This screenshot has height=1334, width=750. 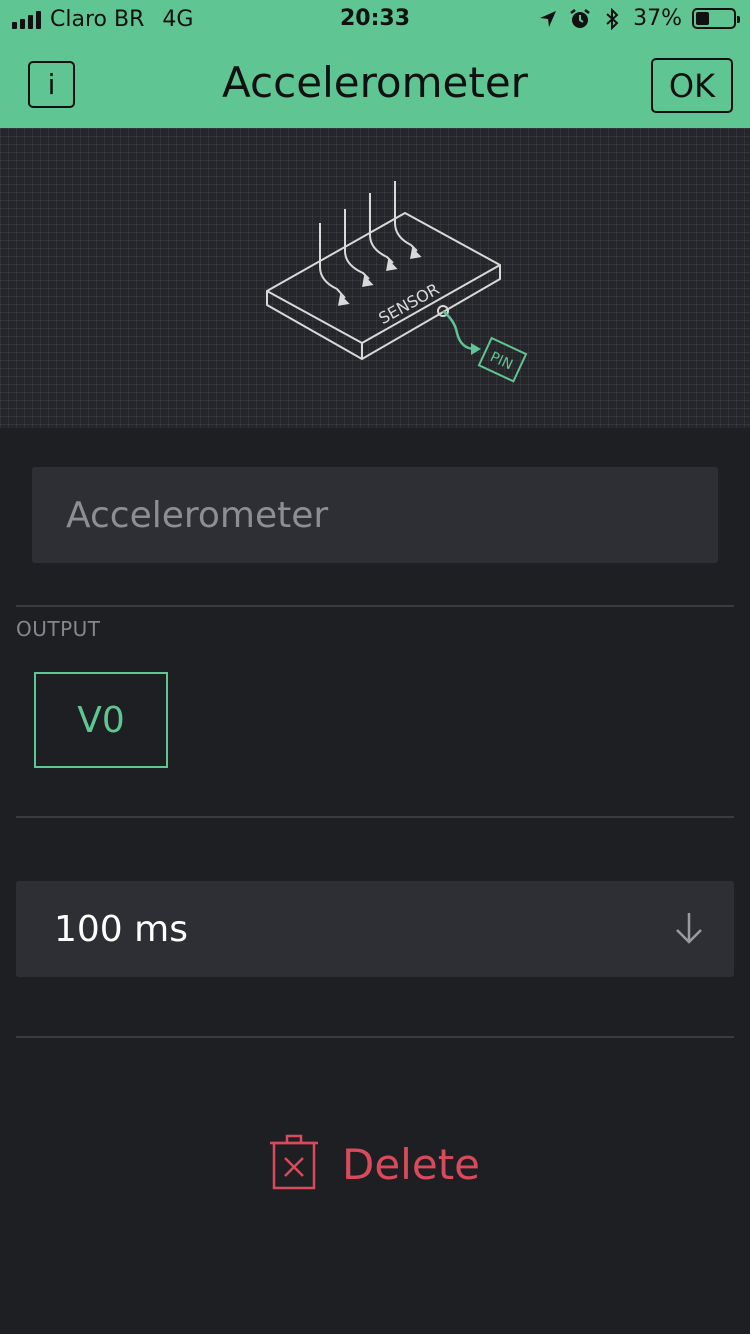 What do you see at coordinates (392, 515) in the screenshot?
I see `widget-name-input` at bounding box center [392, 515].